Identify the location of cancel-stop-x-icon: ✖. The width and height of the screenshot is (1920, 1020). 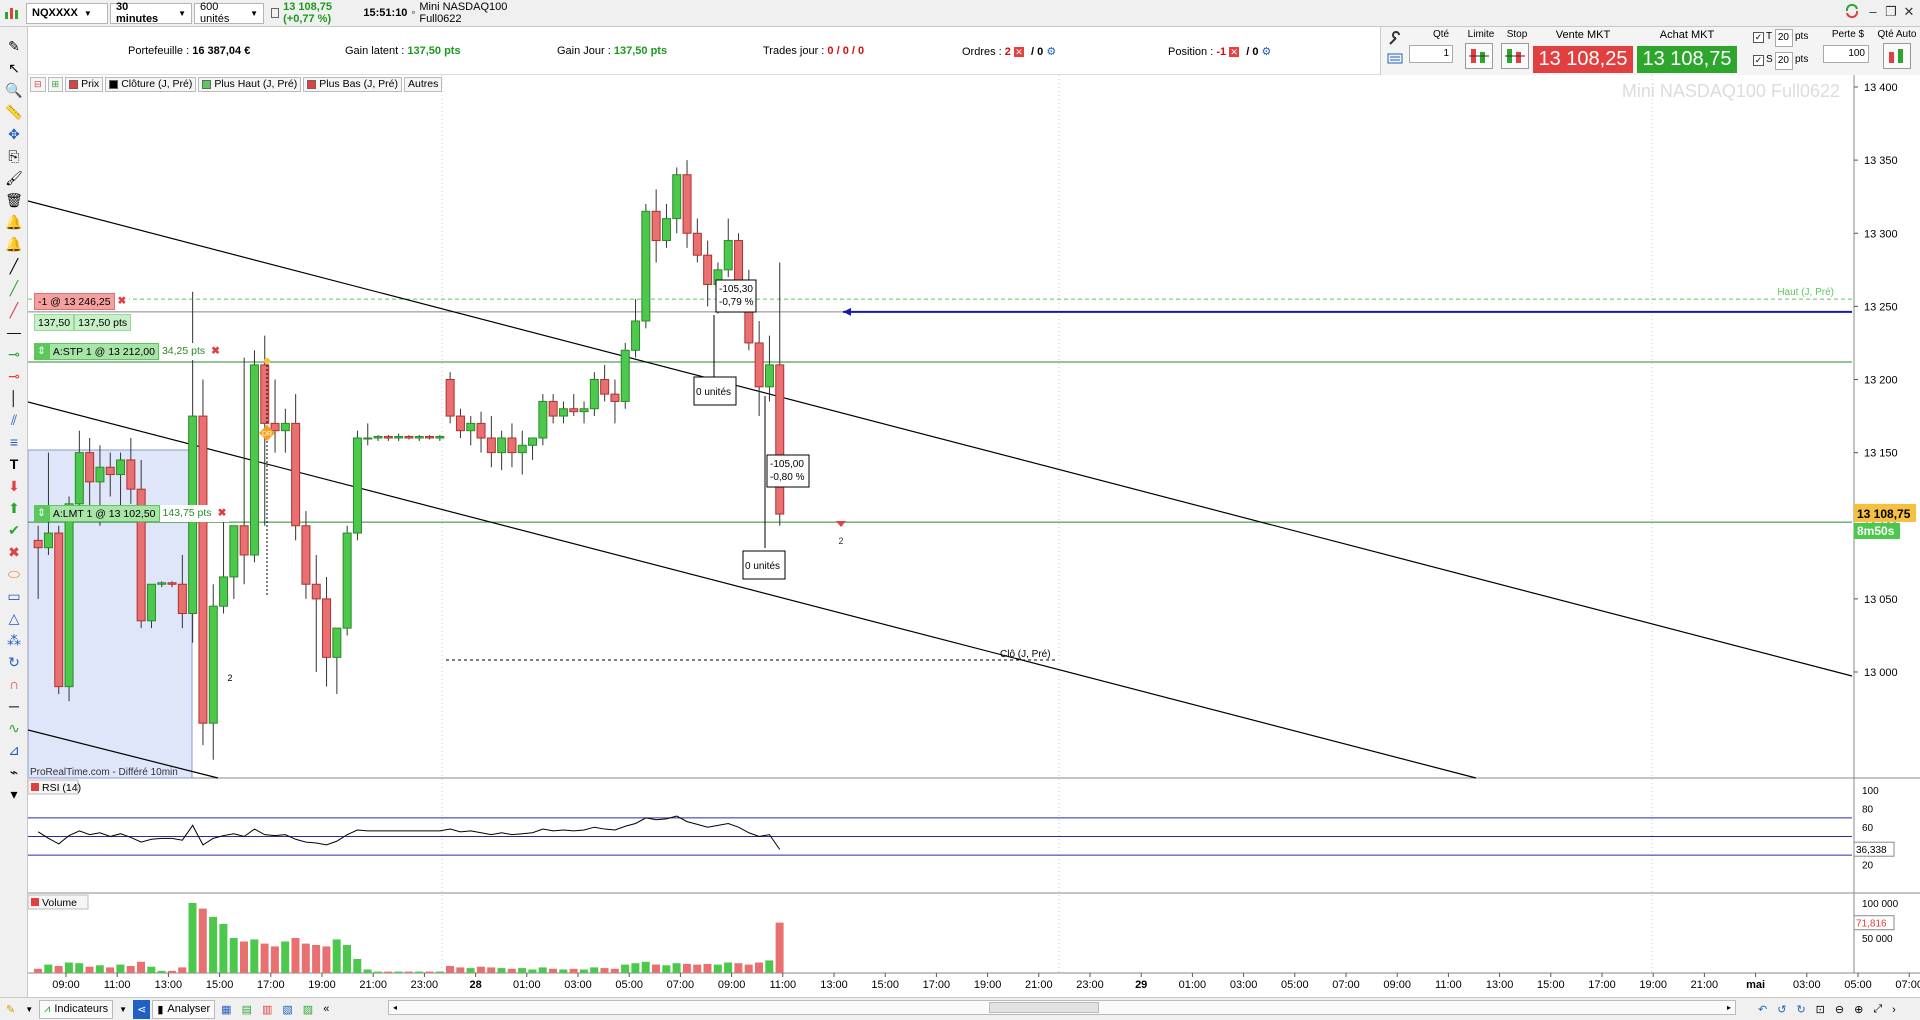
(215, 351).